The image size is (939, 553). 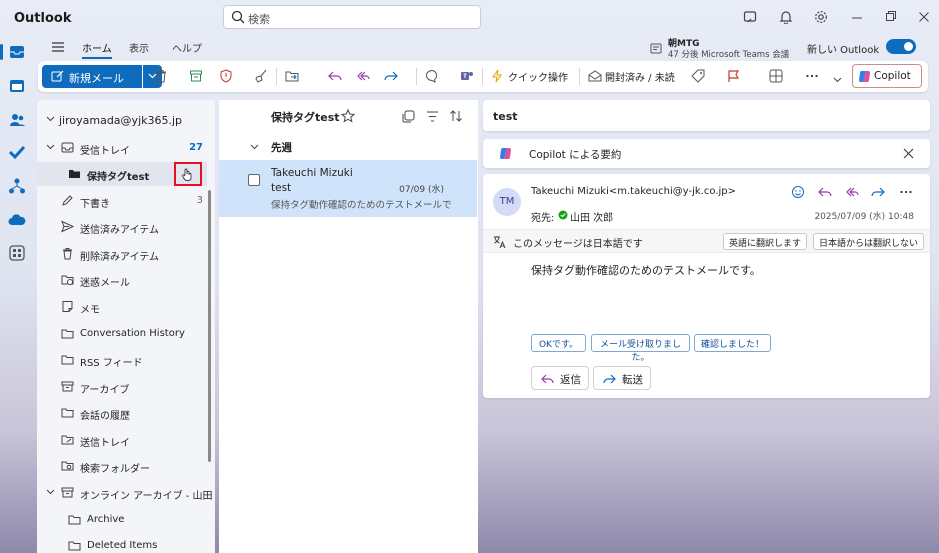 I want to click on teams-icon, so click(x=467, y=76).